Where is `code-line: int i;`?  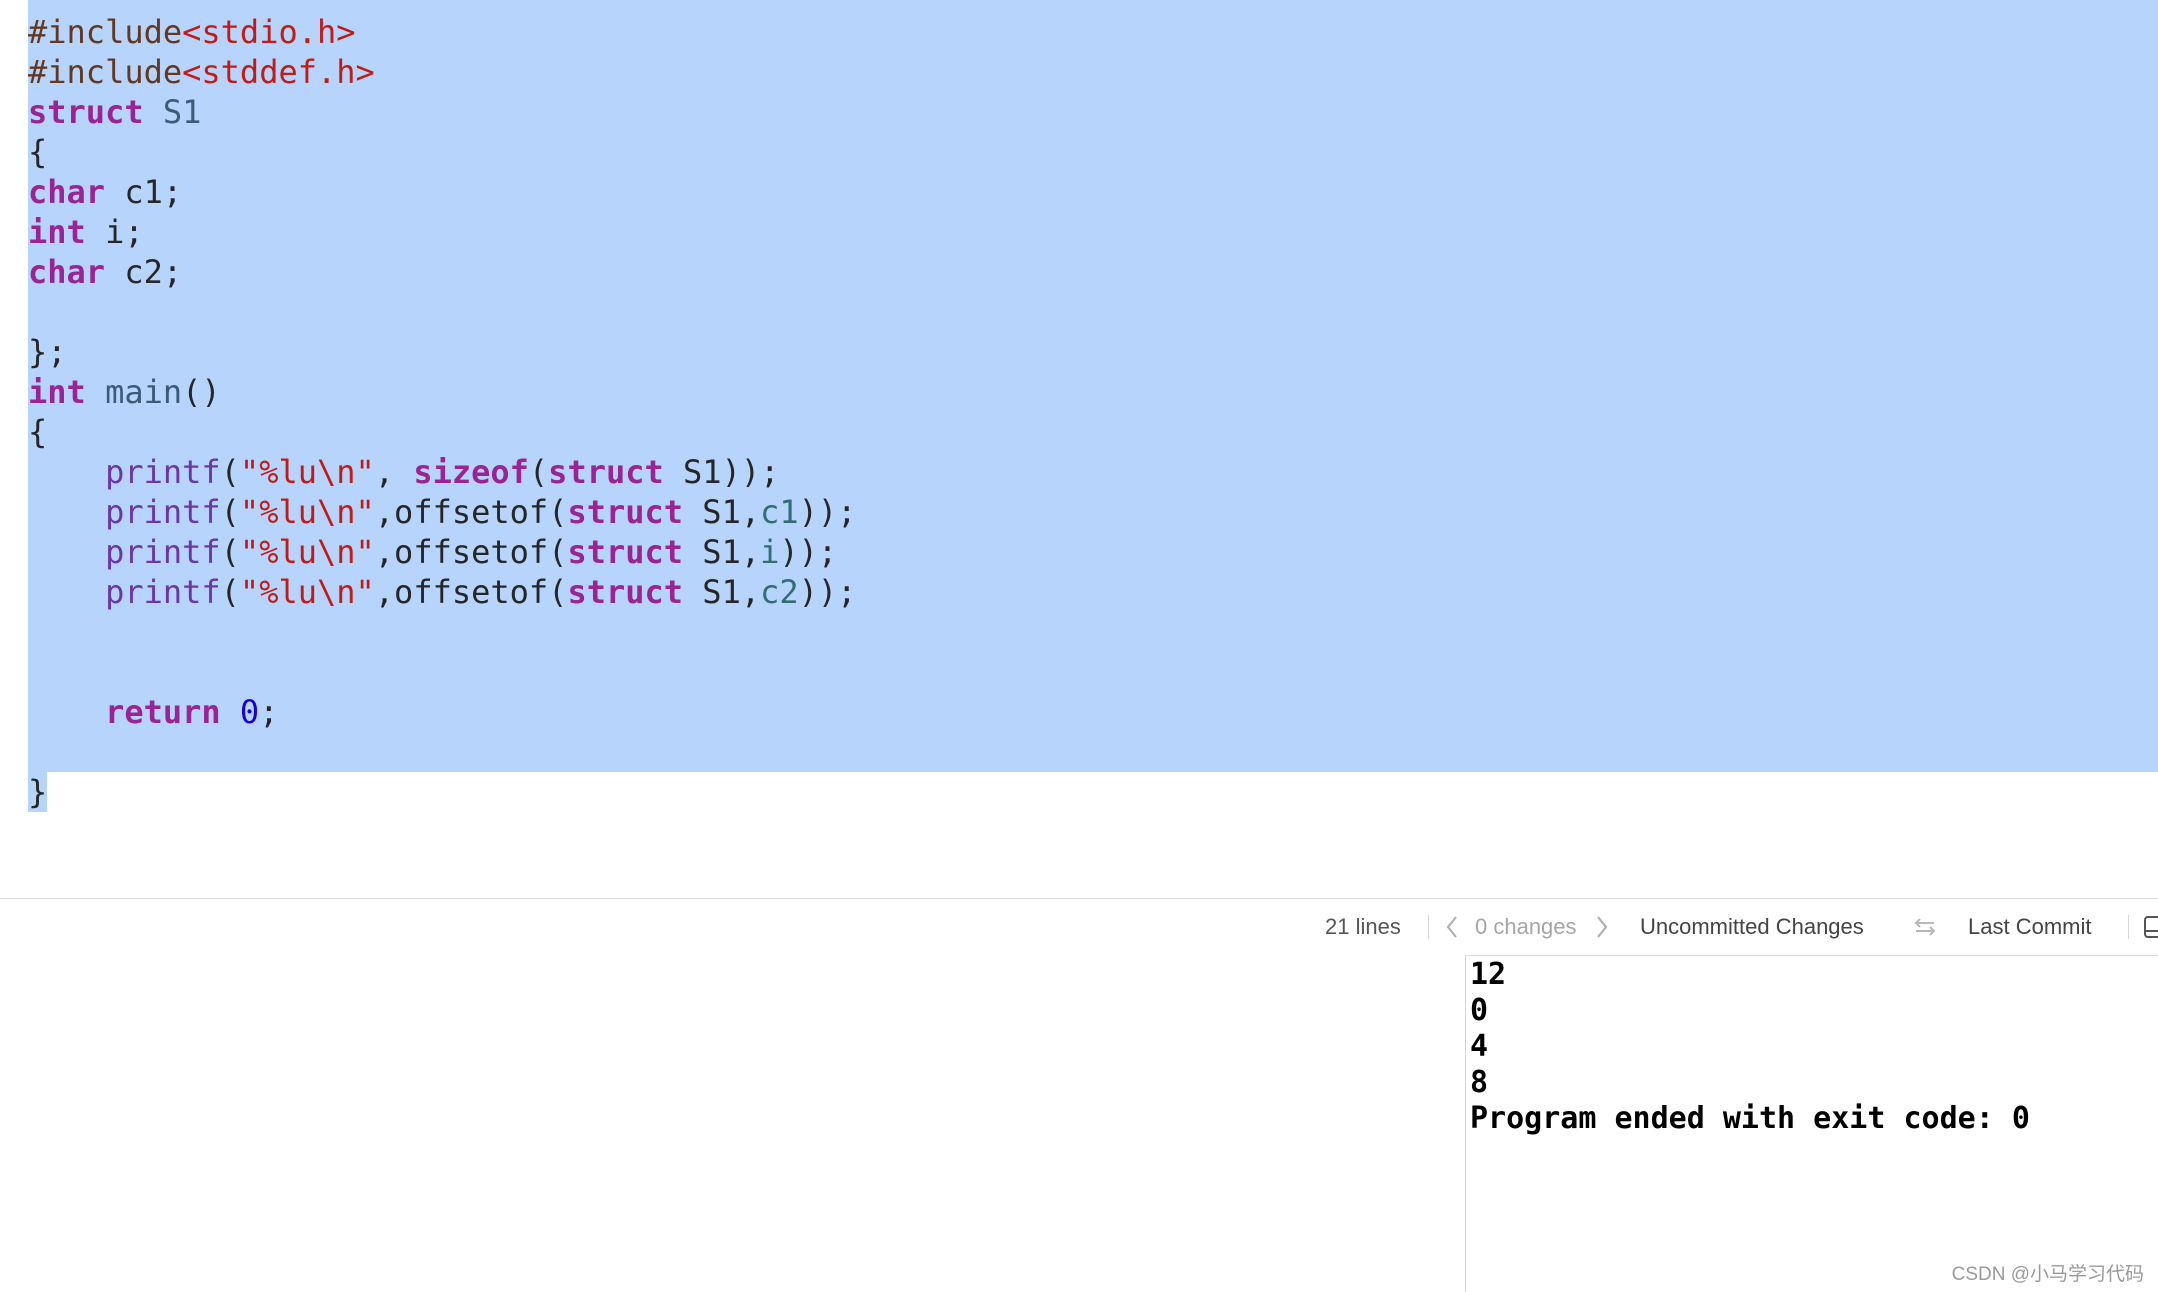
code-line: int i; is located at coordinates (86, 232).